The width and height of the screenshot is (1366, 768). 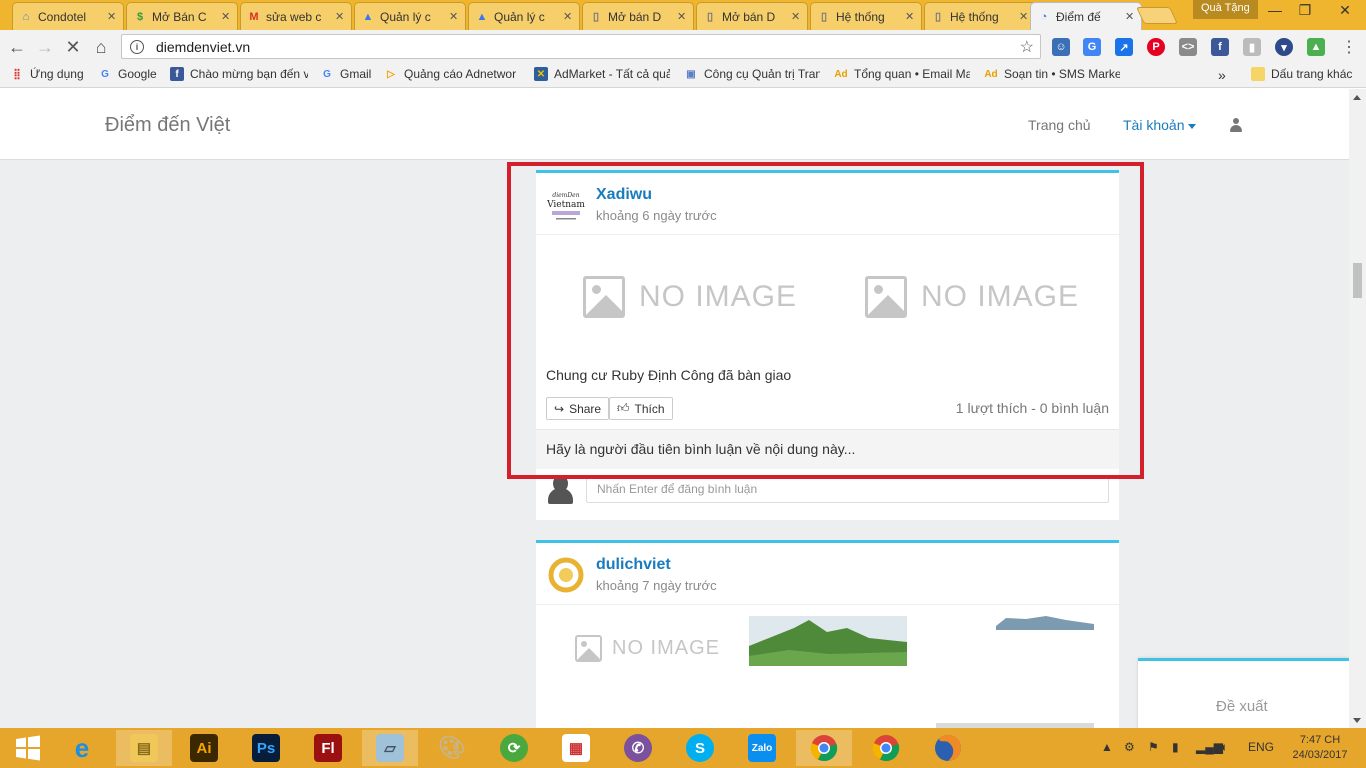 I want to click on analytics-icon: ↗, so click(x=1124, y=47).